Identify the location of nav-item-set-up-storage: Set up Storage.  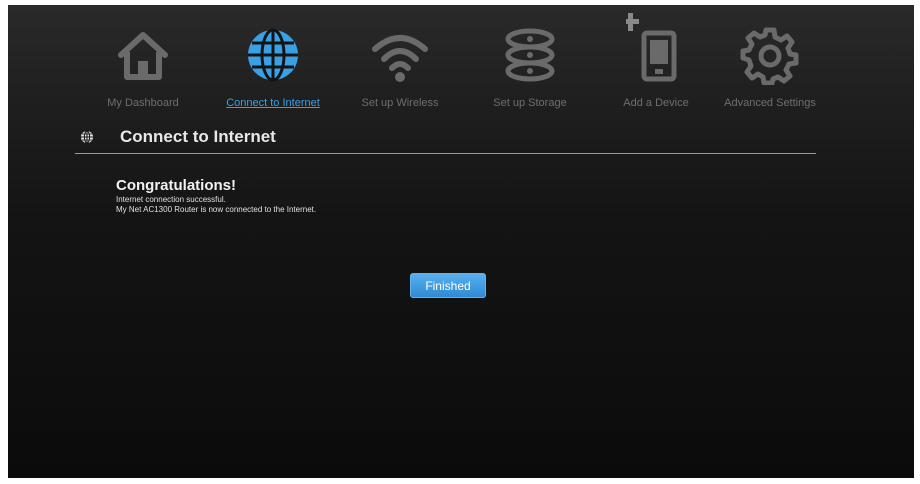
(530, 61).